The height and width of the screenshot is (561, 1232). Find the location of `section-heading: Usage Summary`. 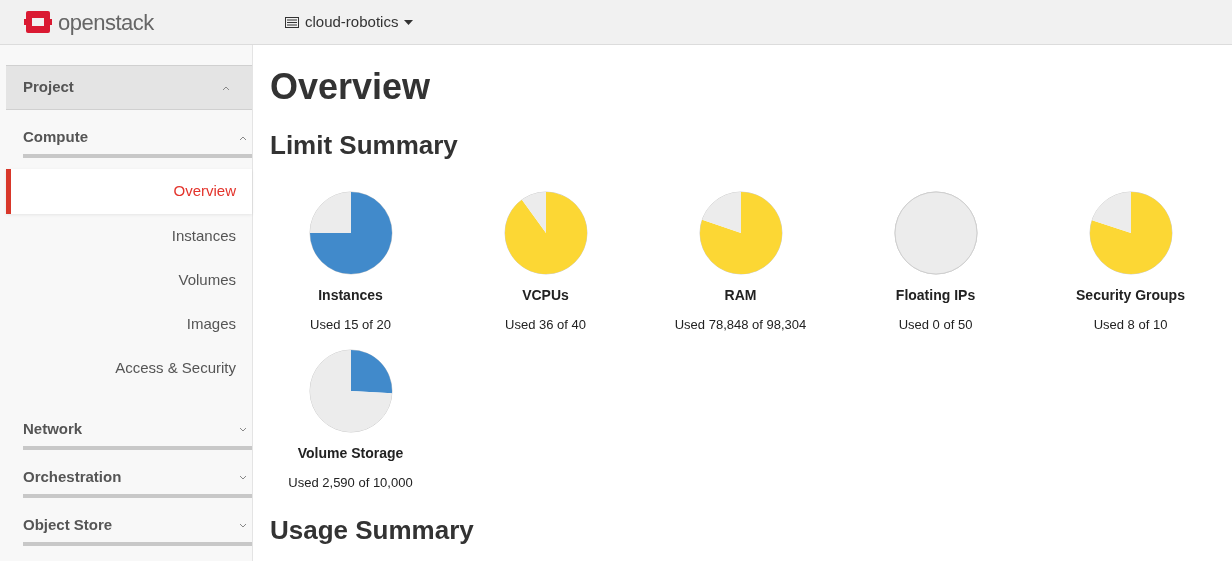

section-heading: Usage Summary is located at coordinates (372, 530).